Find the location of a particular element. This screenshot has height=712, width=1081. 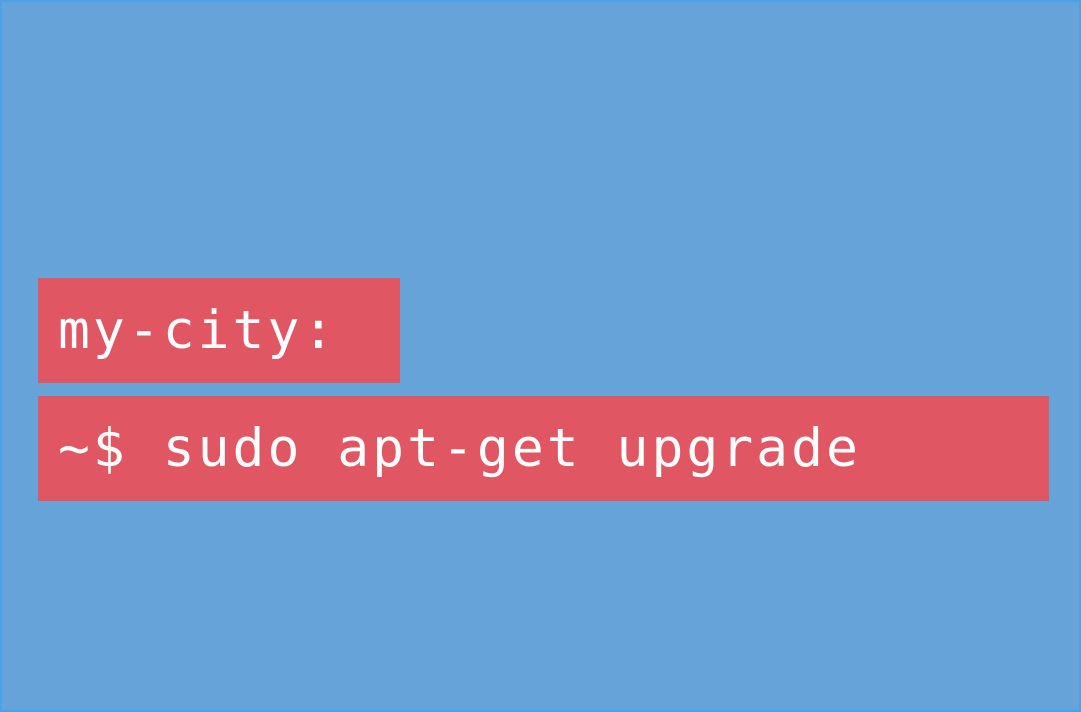

command-line-label: ~$ sudo apt-get upgrade is located at coordinates (543, 448).